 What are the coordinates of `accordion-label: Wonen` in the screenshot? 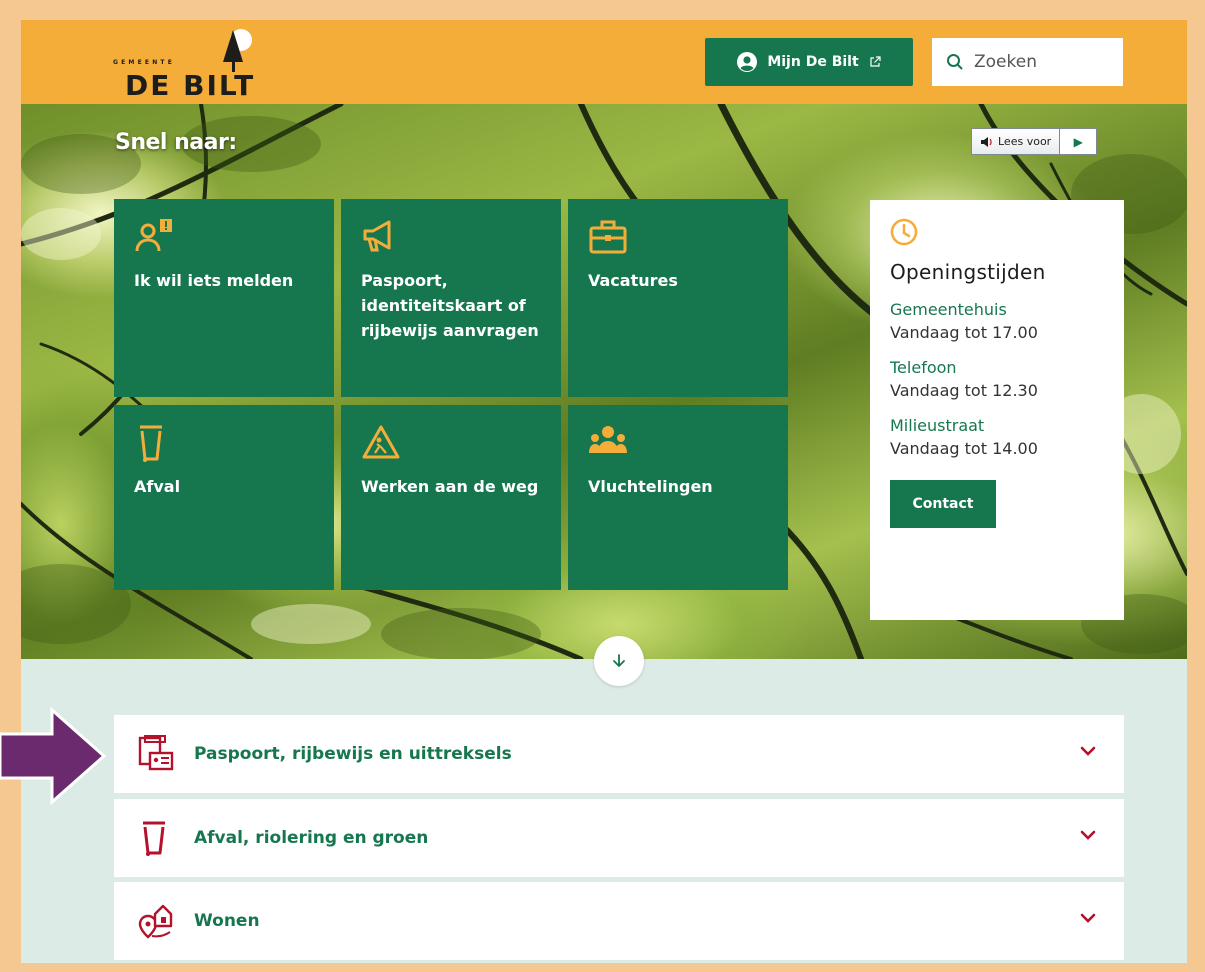 It's located at (227, 921).